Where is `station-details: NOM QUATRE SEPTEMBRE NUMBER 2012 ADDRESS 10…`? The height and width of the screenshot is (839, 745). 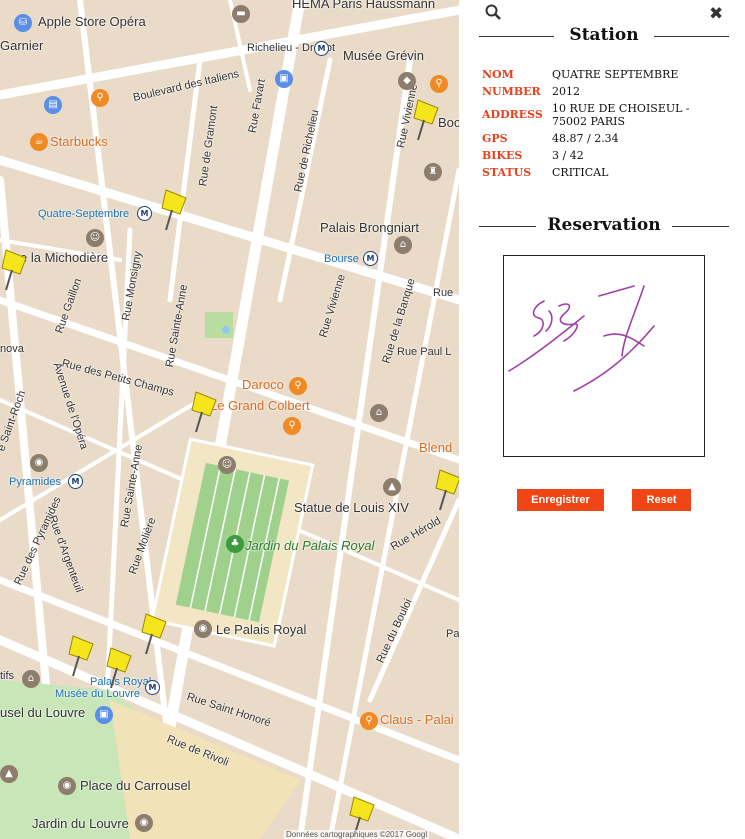
station-details: NOM QUATRE SEPTEMBRE NUMBER 2012 ADDRESS 10… is located at coordinates (602, 123).